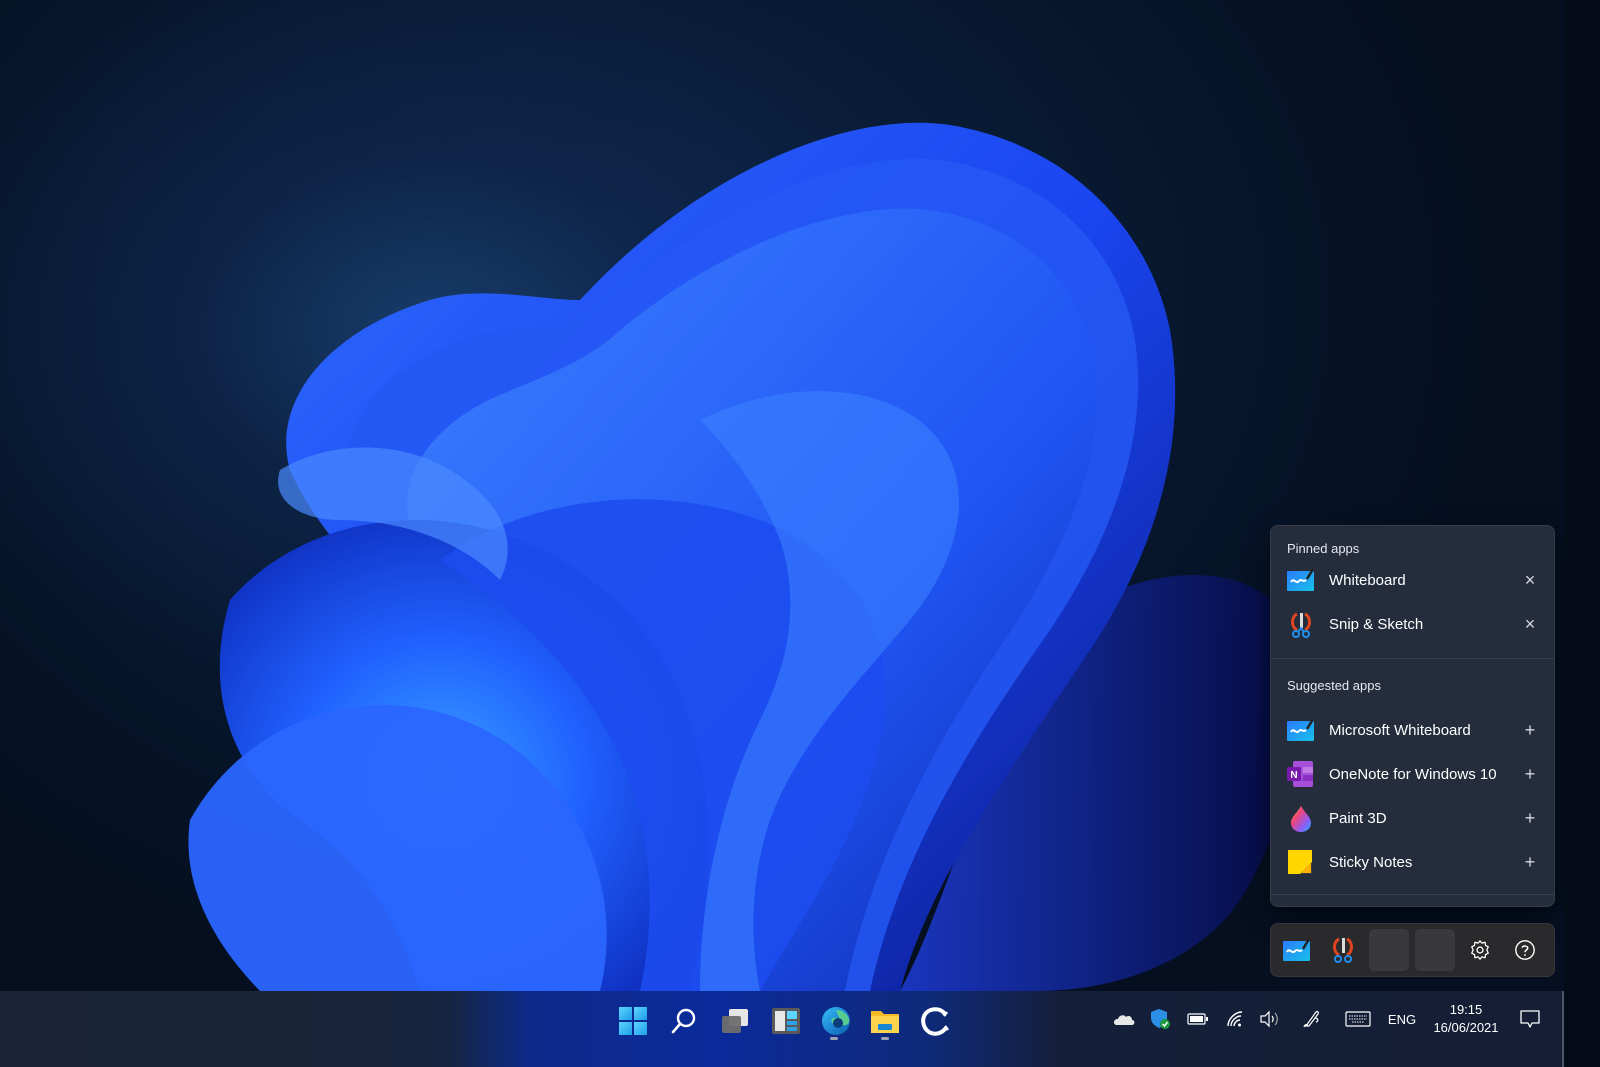  What do you see at coordinates (1312, 1019) in the screenshot?
I see `pen-icon` at bounding box center [1312, 1019].